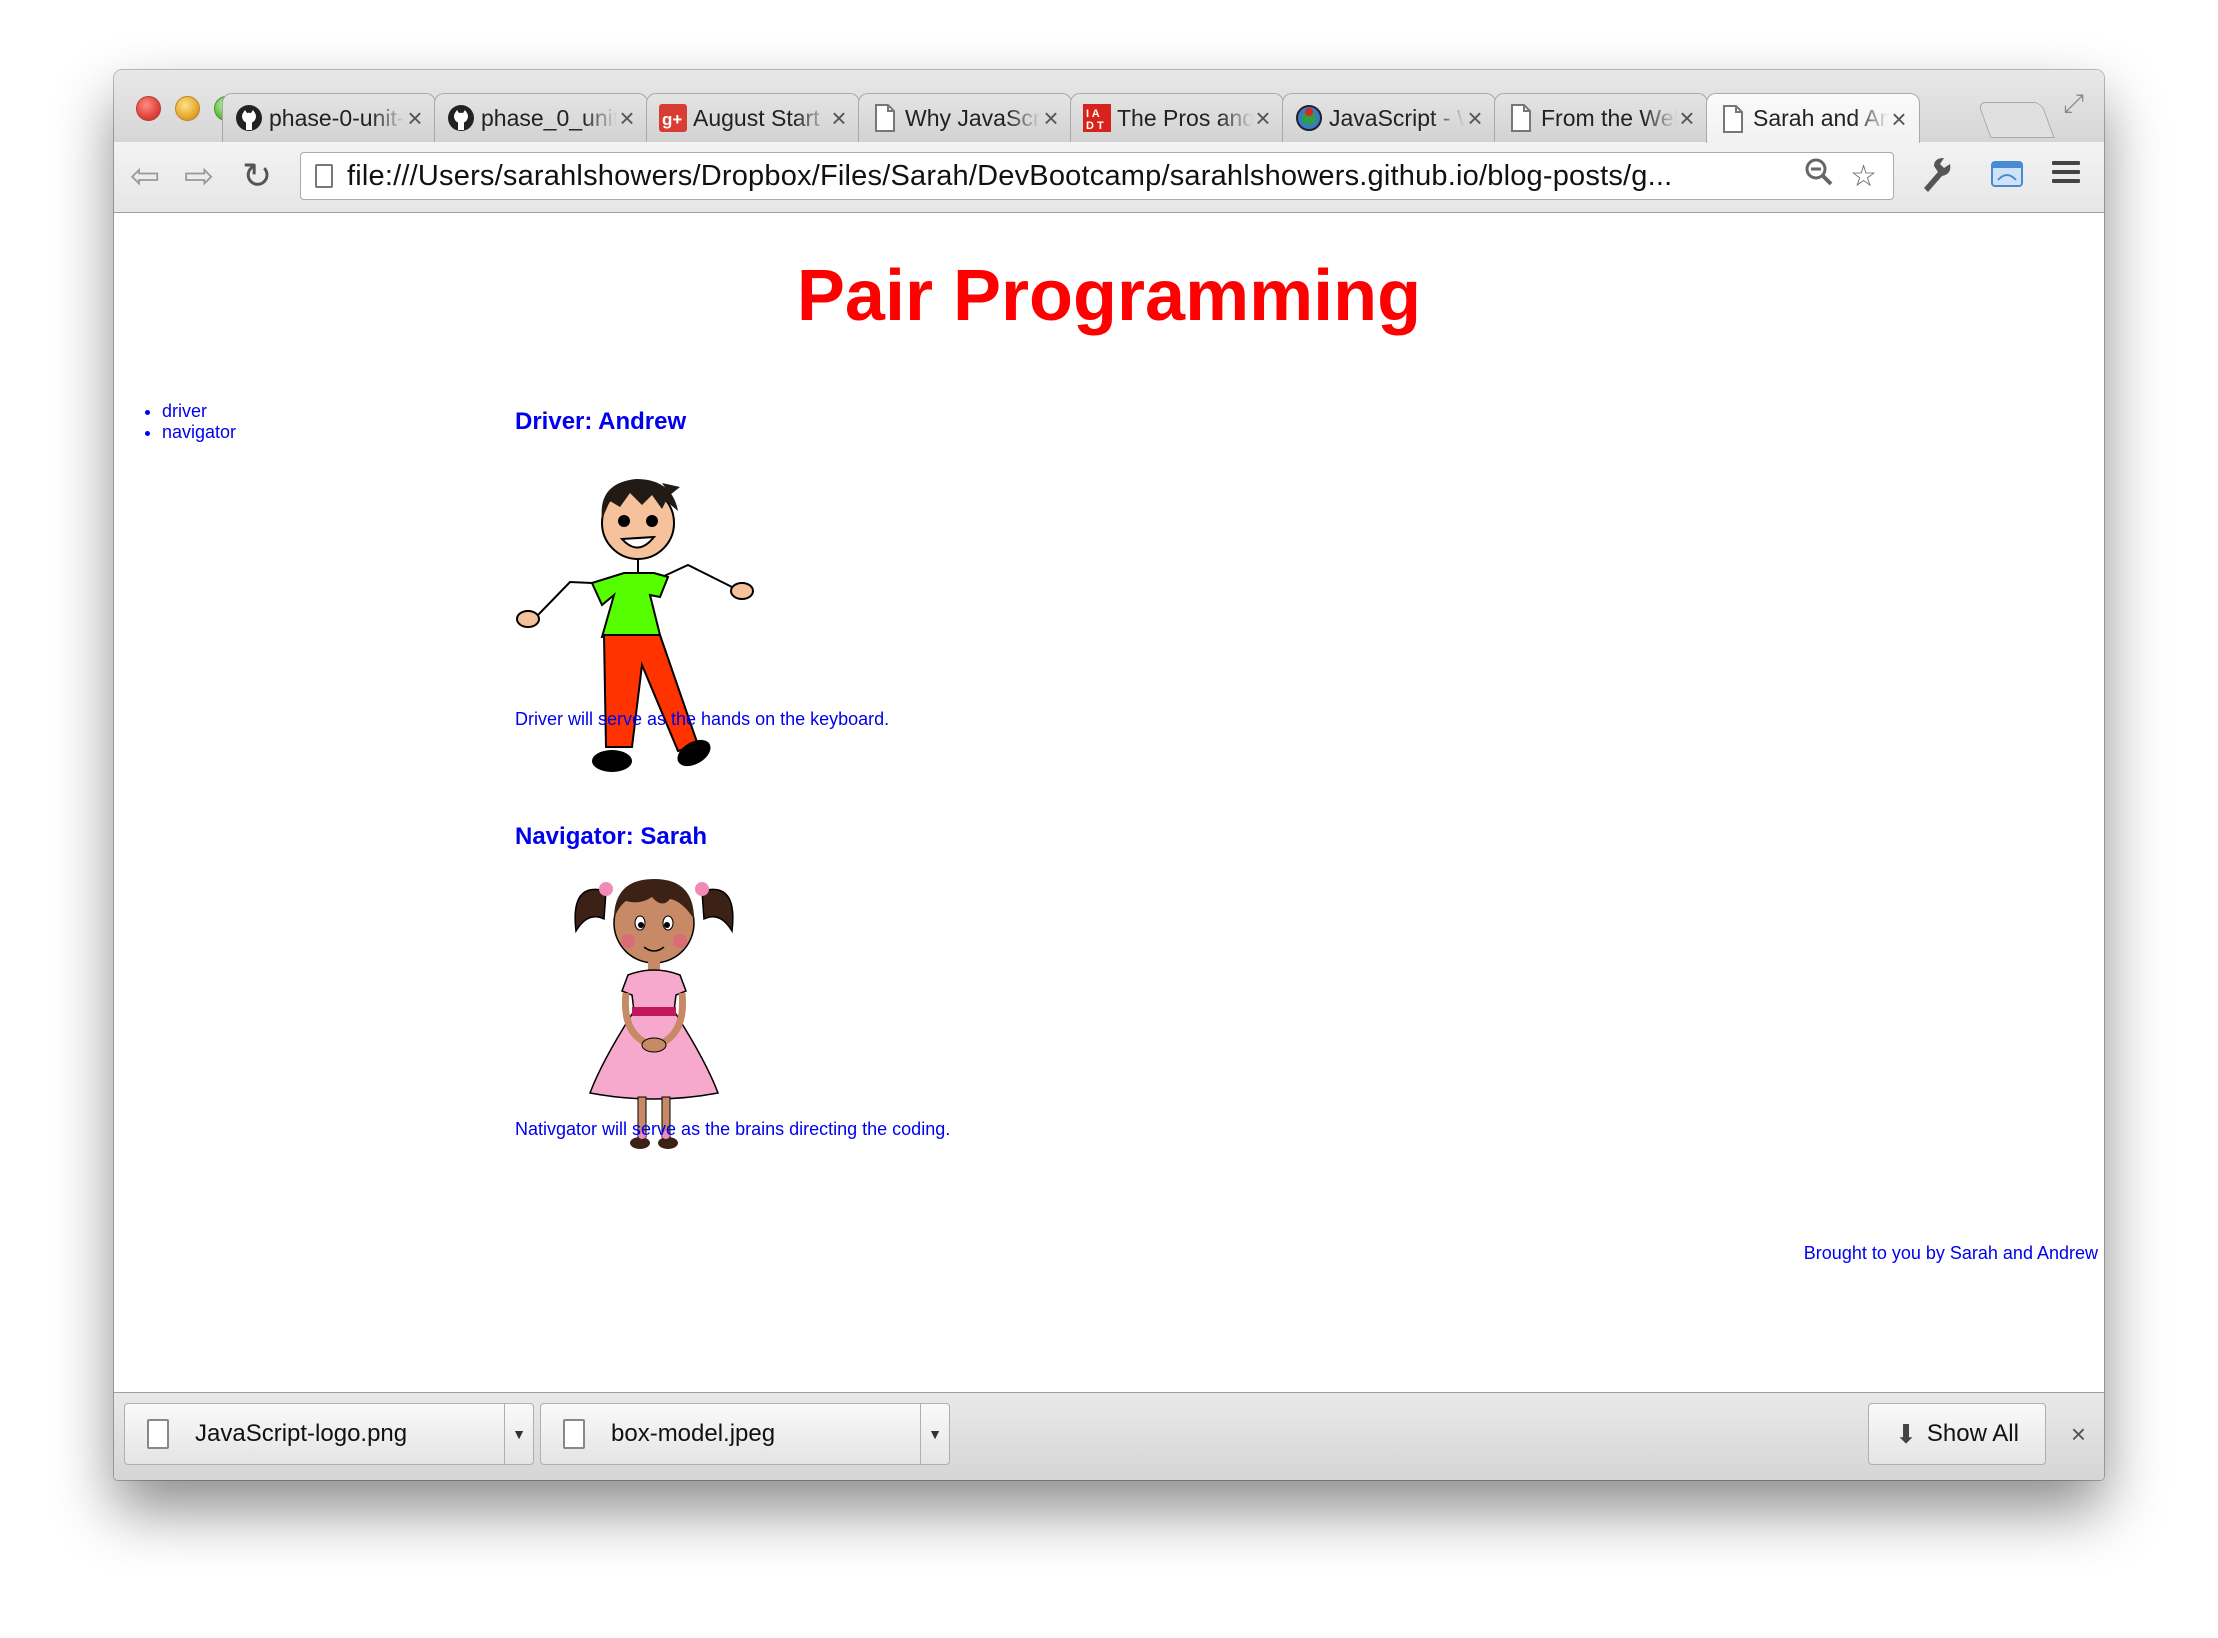  I want to click on close-shelf-icon: ×, so click(2078, 1434).